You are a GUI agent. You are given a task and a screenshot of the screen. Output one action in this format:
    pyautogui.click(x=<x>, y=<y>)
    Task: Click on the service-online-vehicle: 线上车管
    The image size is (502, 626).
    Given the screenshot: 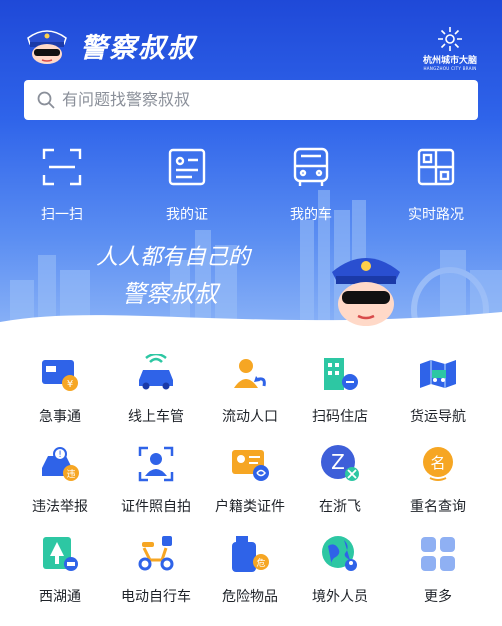 What is the action you would take?
    pyautogui.click(x=156, y=389)
    